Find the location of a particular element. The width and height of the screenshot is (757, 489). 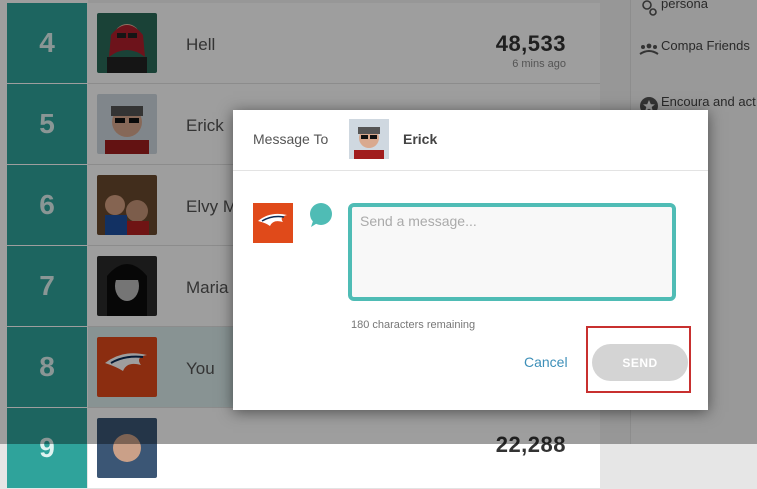

message-input is located at coordinates (512, 252).